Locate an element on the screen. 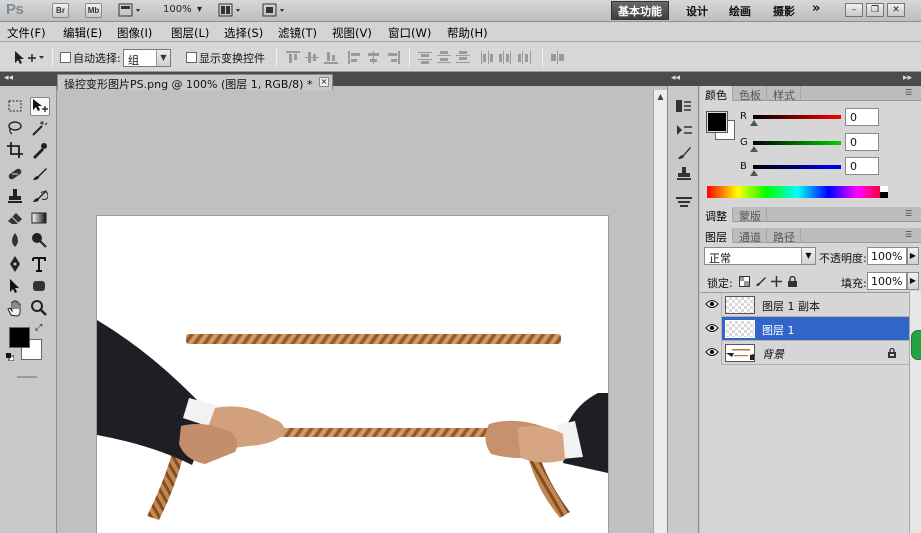 The image size is (921, 533). eraser-tool-icon is located at coordinates (16, 218).